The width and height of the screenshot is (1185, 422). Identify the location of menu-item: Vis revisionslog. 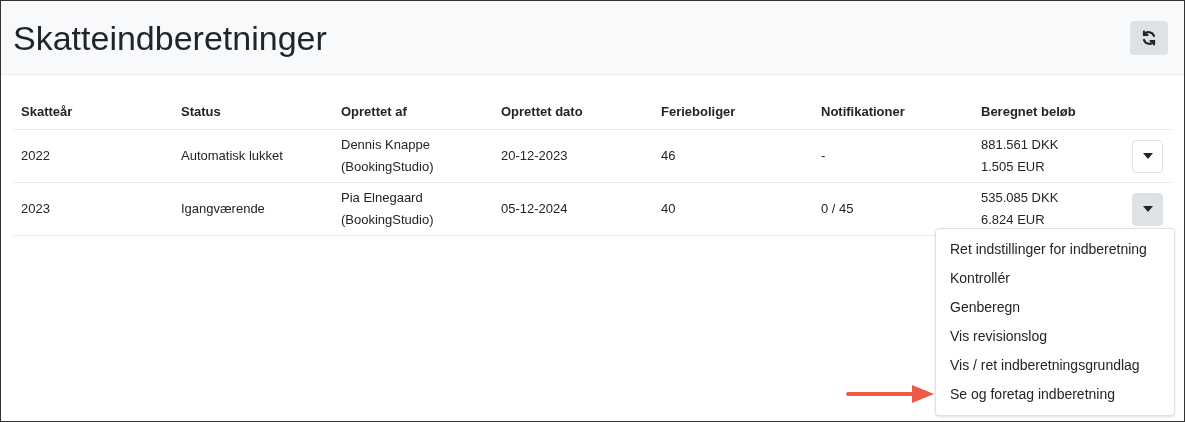
(998, 336).